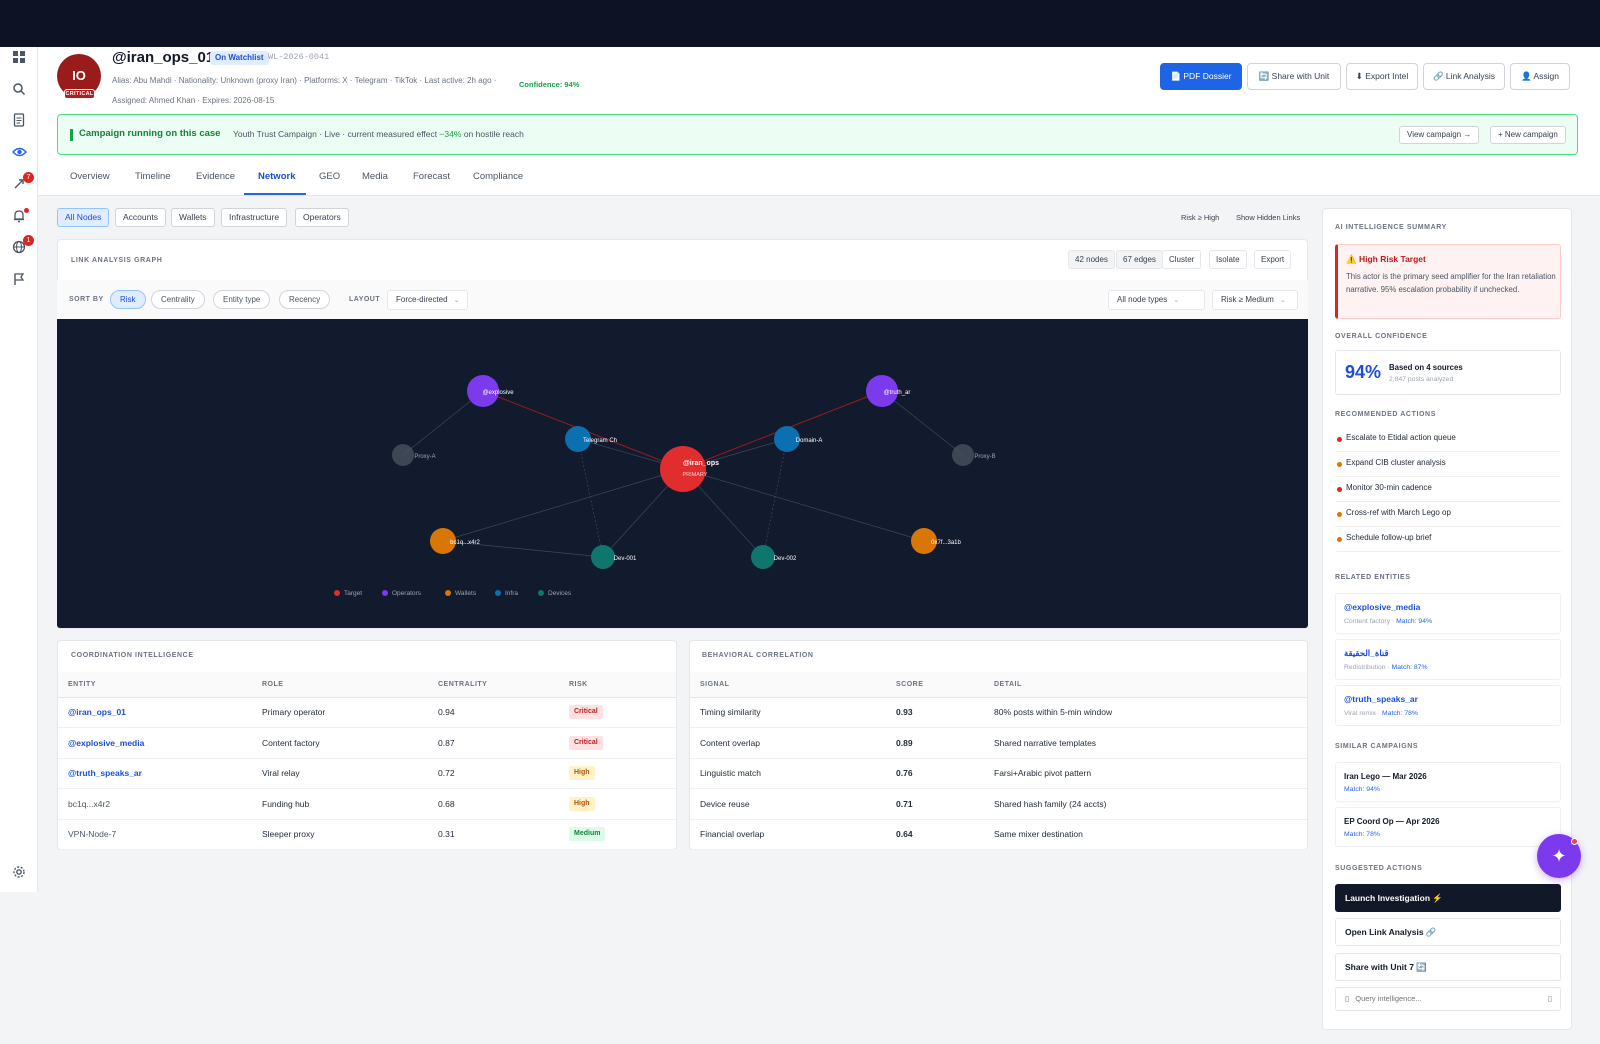 This screenshot has height=1044, width=1600. Describe the element at coordinates (1366, 653) in the screenshot. I see `related-entity-name: قناة_الحقيقة` at that location.